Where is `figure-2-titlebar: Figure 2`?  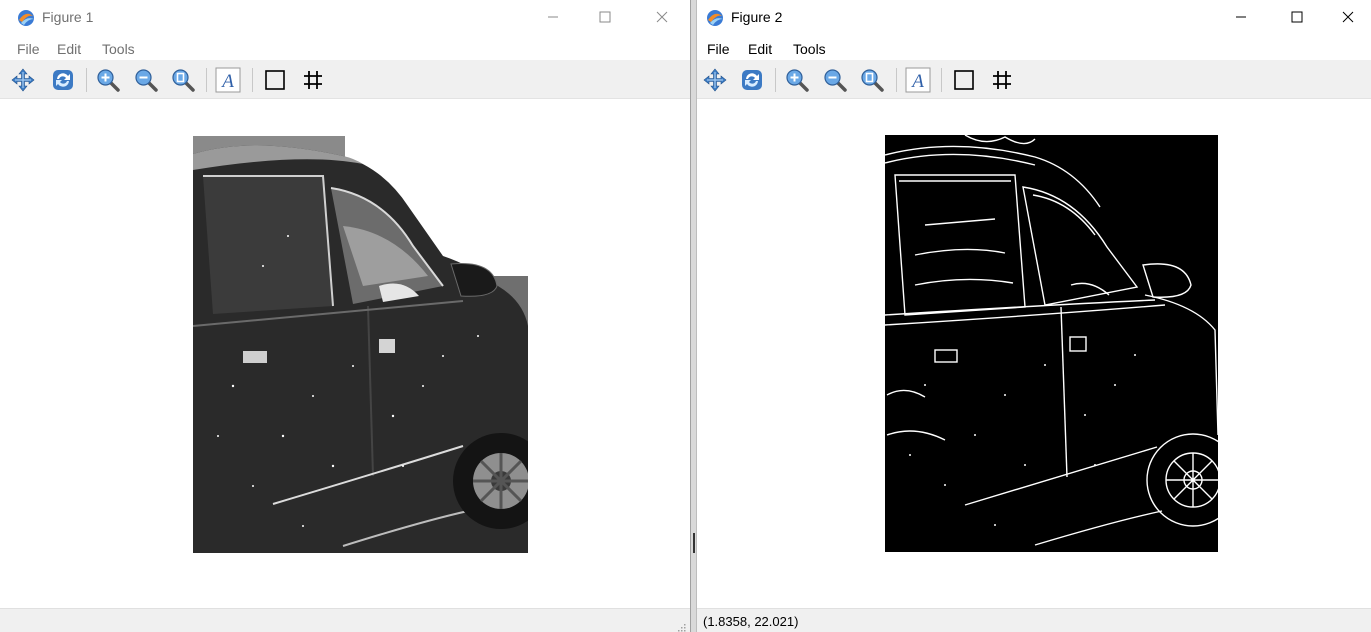
figure-2-titlebar: Figure 2 is located at coordinates (1034, 18).